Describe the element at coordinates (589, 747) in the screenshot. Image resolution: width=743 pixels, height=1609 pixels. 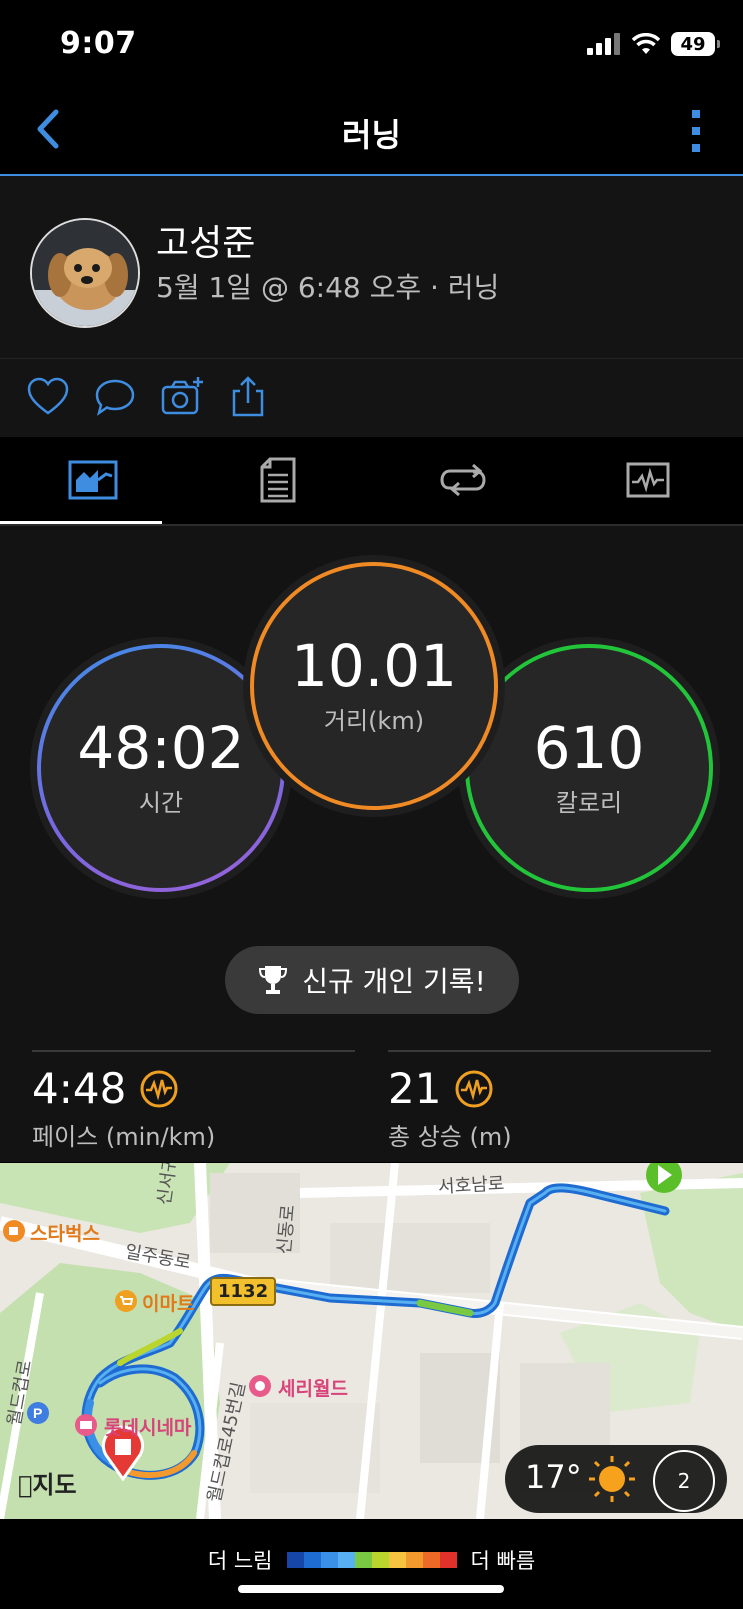
I see `calories-value: 610` at that location.